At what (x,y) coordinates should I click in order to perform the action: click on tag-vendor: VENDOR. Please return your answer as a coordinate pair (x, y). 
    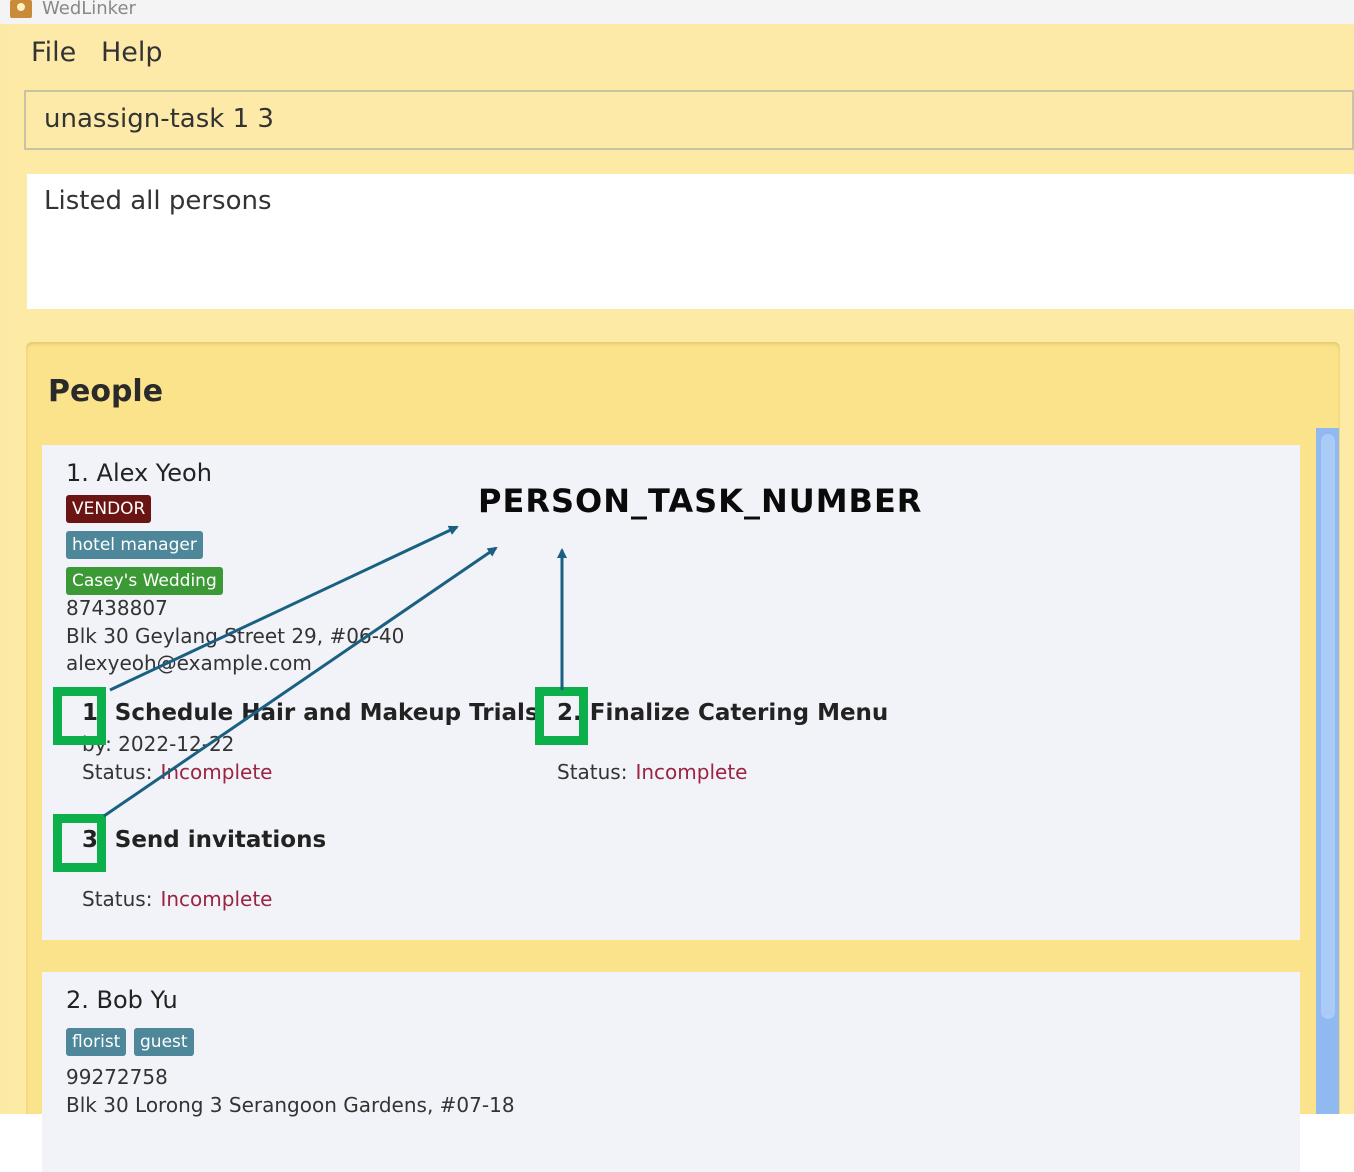
    Looking at the image, I should click on (109, 509).